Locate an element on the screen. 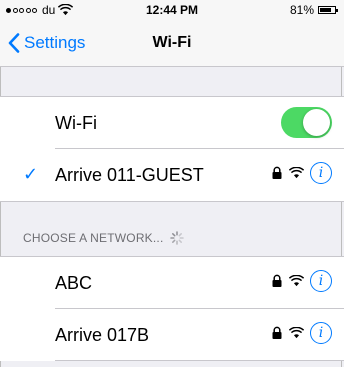 The width and height of the screenshot is (344, 367). page-title: Wi-Fi is located at coordinates (172, 42).